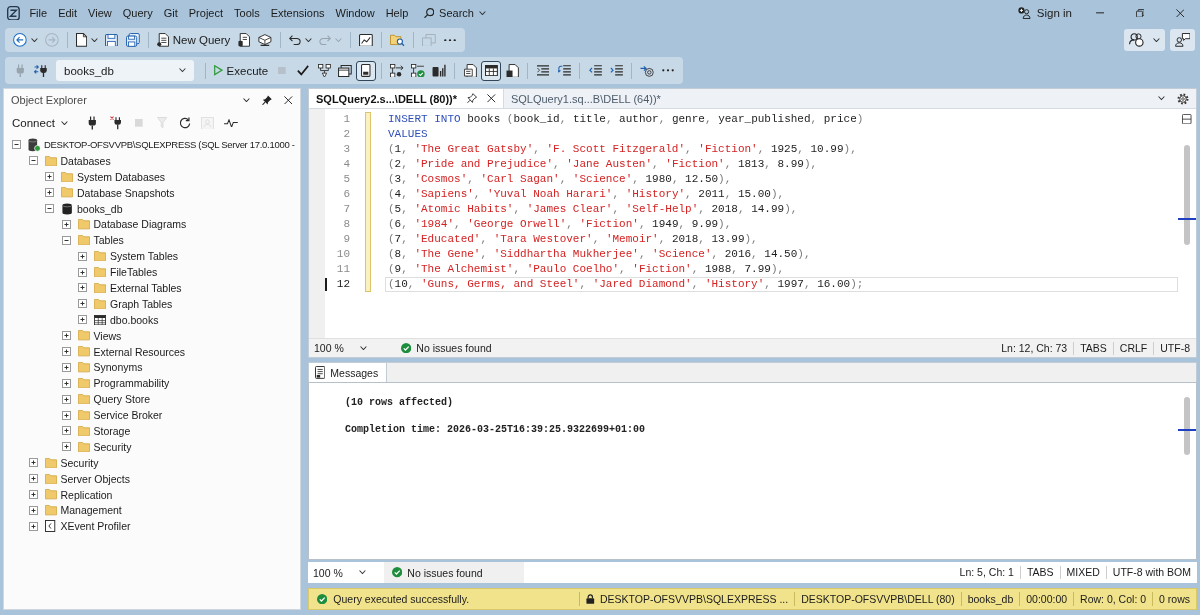 This screenshot has width=1200, height=615. Describe the element at coordinates (1175, 348) in the screenshot. I see `encoding: UTF-8` at that location.